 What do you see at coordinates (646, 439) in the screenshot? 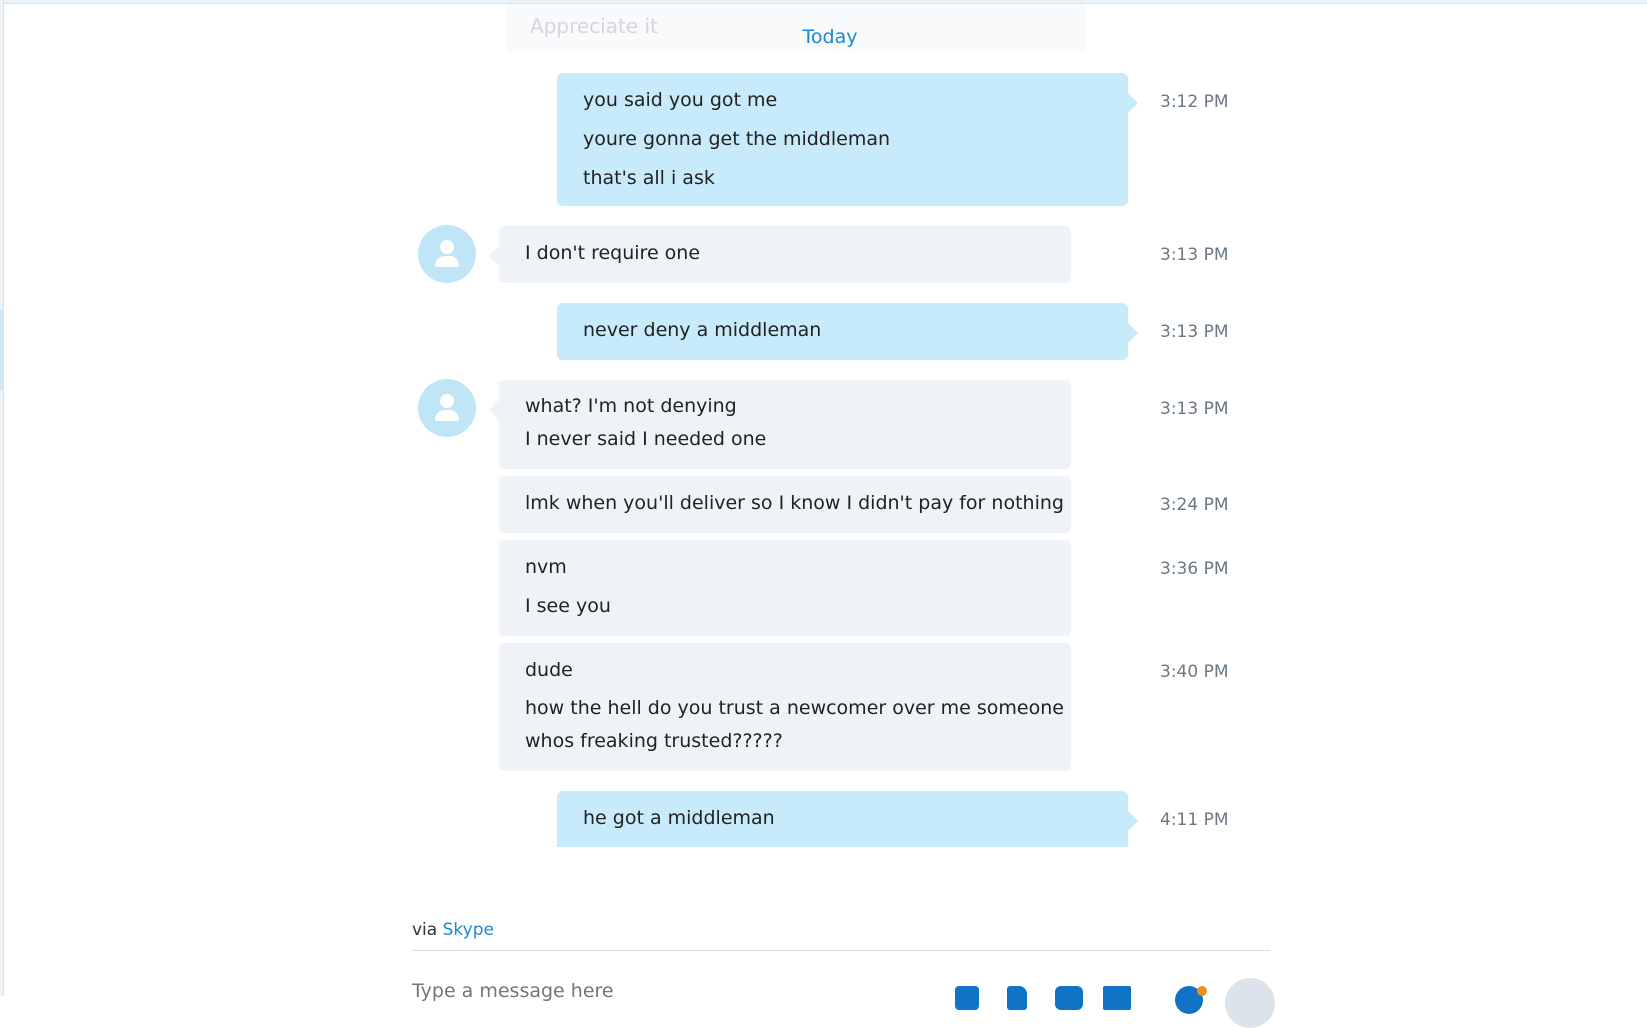
I see `message-text: I never said I needed one` at bounding box center [646, 439].